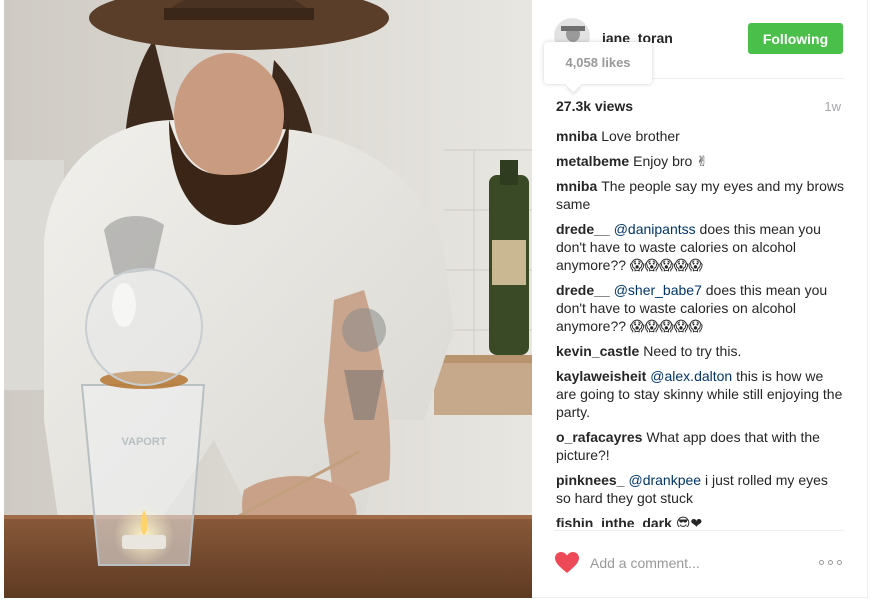  I want to click on comment-text: Need to try this., so click(692, 351).